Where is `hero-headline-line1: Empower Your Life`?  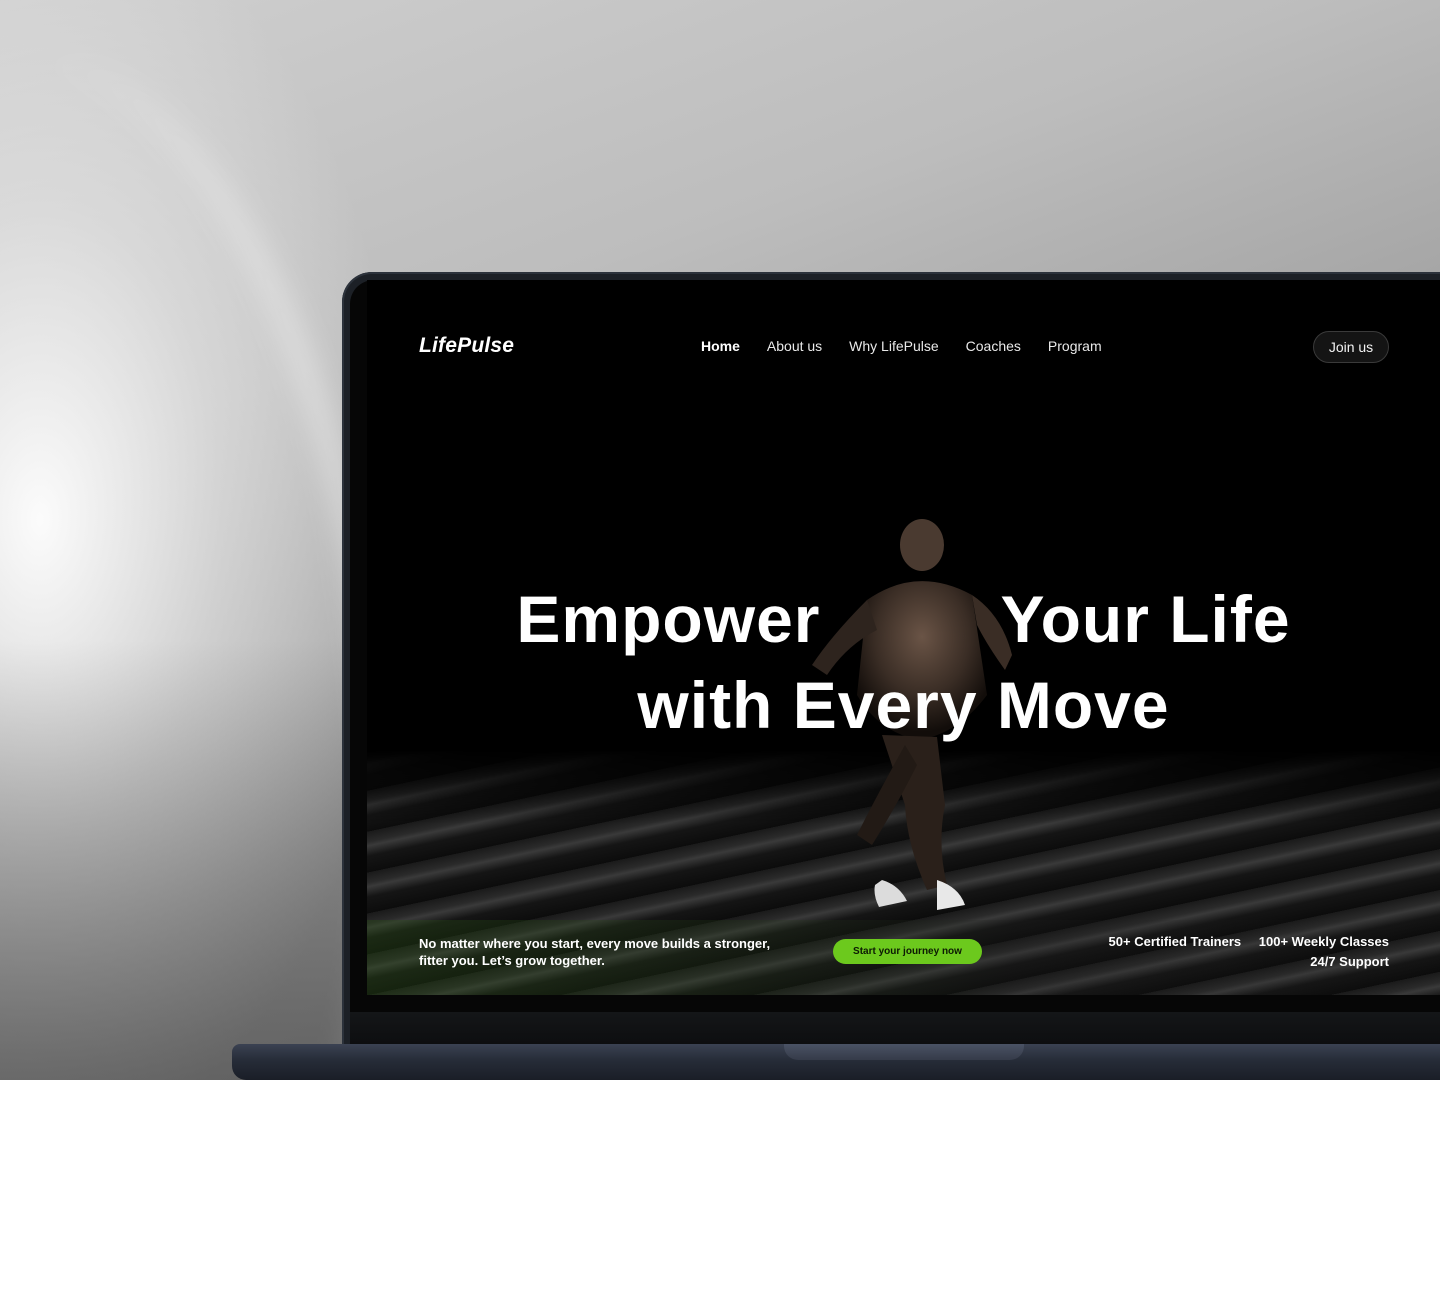
hero-headline-line1: Empower Your Life is located at coordinates (903, 619).